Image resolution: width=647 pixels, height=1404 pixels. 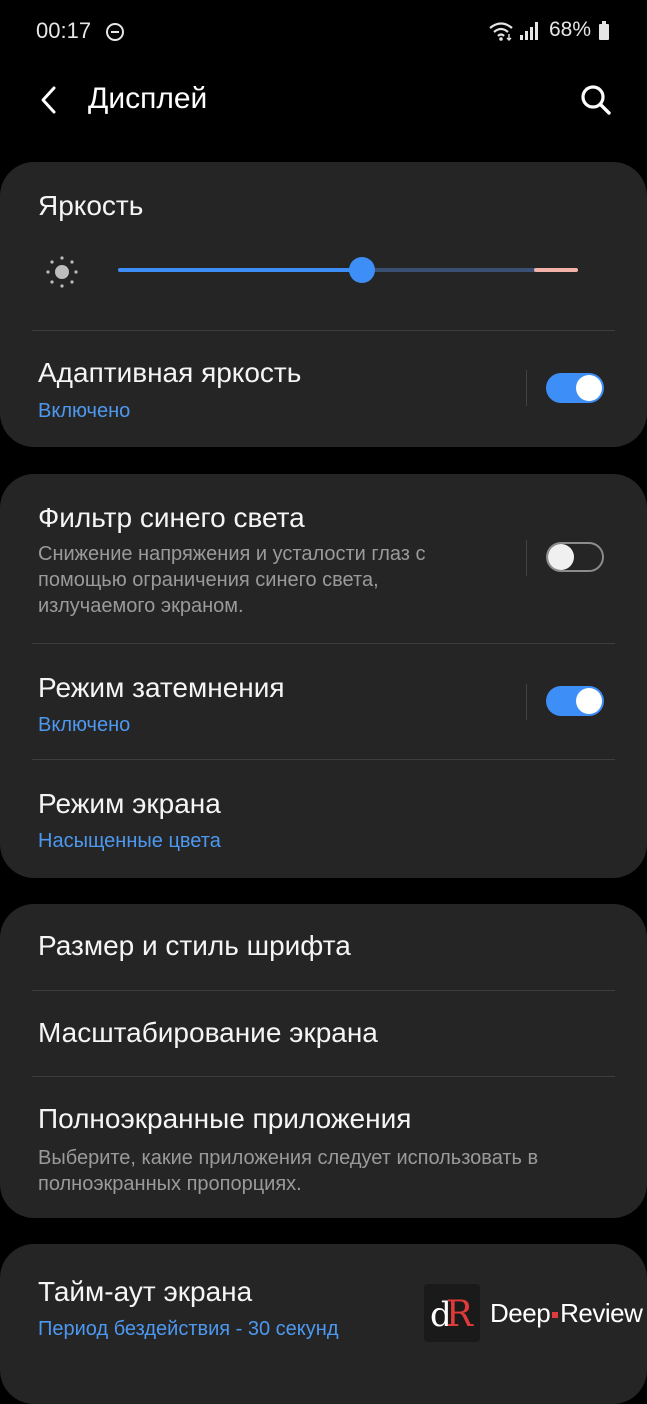 I want to click on watermark-word-2: Review, so click(x=601, y=1313).